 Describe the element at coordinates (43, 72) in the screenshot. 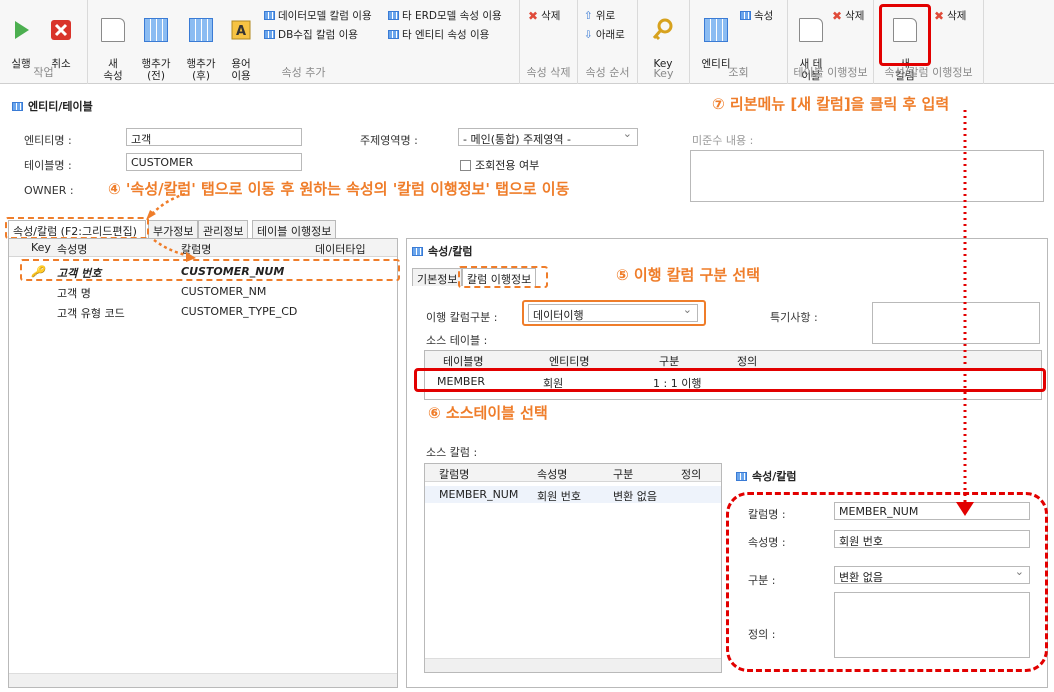

I see `group-label: 작업` at that location.